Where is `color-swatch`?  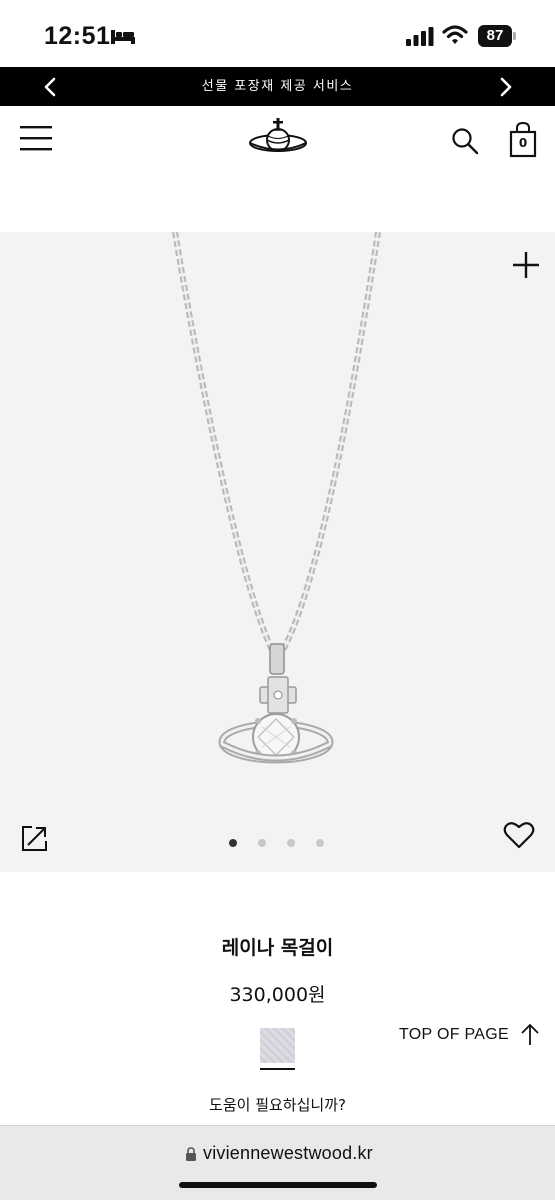
color-swatch is located at coordinates (277, 1045).